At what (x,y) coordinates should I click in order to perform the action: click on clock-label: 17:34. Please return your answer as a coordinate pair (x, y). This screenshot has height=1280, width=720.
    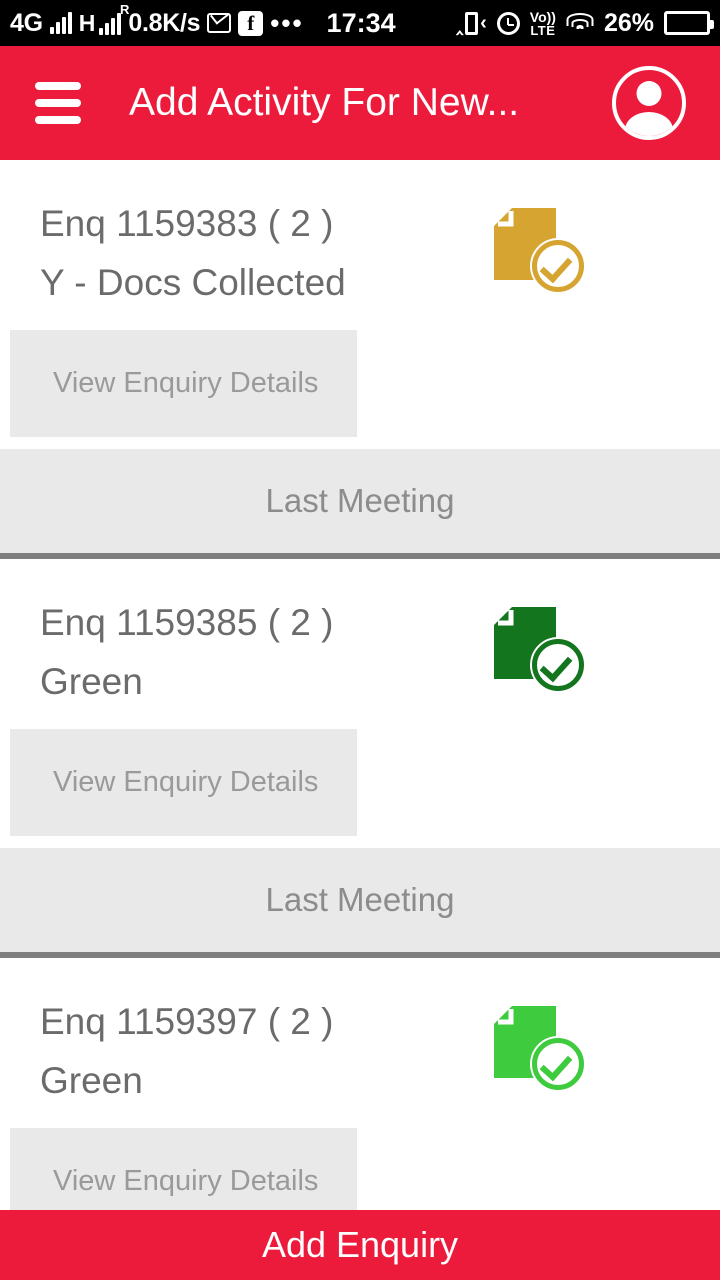
    Looking at the image, I should click on (361, 22).